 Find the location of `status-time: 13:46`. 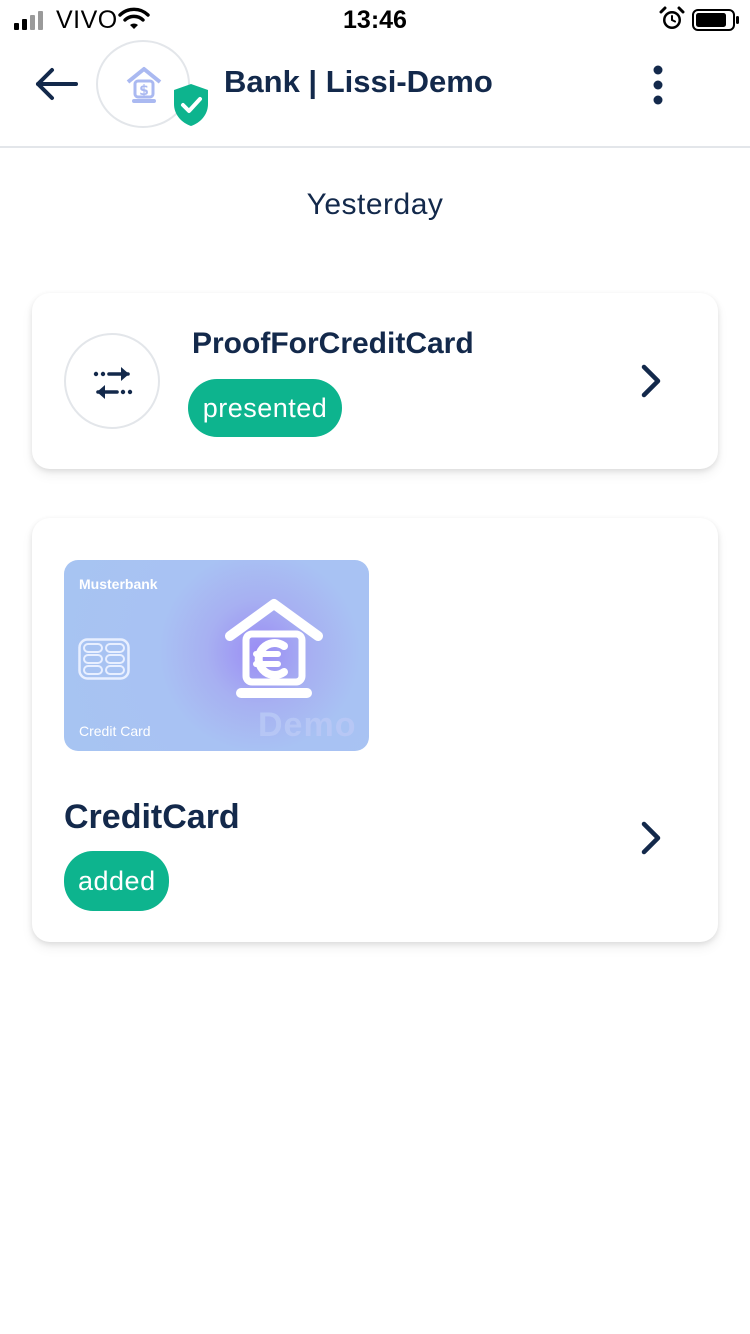

status-time: 13:46 is located at coordinates (375, 20).